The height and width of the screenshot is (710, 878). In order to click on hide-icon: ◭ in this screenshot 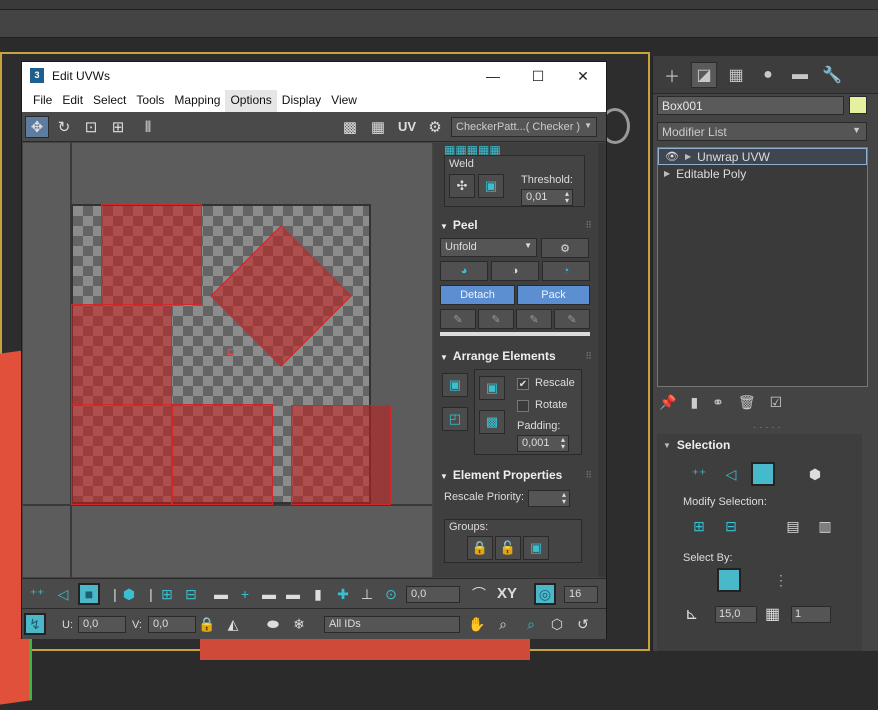, I will do `click(233, 624)`.